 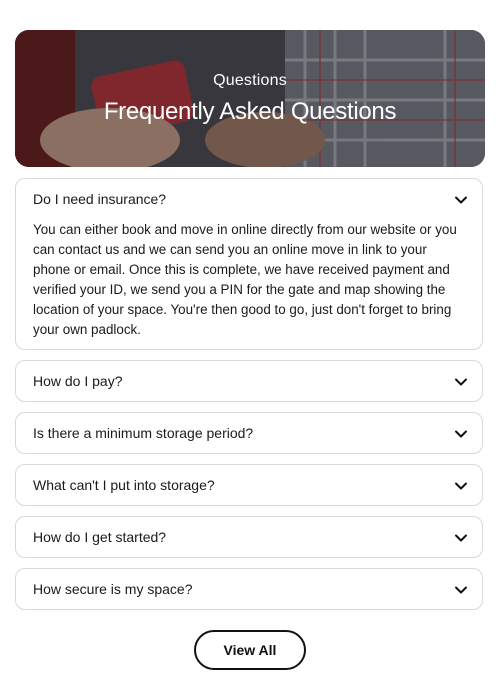 What do you see at coordinates (249, 381) in the screenshot?
I see `faq-item-payment: How do I pay?` at bounding box center [249, 381].